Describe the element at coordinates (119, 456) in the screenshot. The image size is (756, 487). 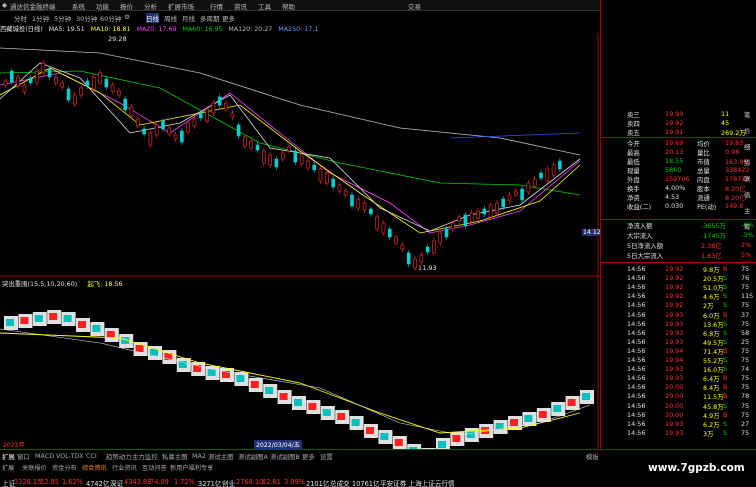
I see `bottom-tab: 趋势动力` at that location.